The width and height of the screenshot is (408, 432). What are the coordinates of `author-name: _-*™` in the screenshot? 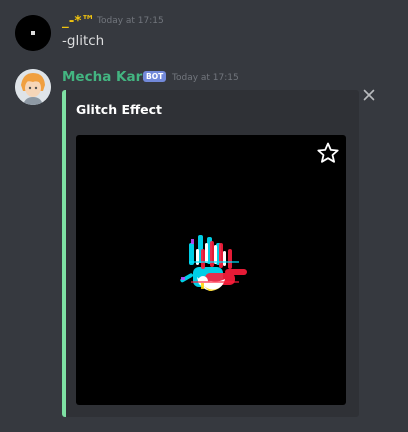 It's located at (78, 21).